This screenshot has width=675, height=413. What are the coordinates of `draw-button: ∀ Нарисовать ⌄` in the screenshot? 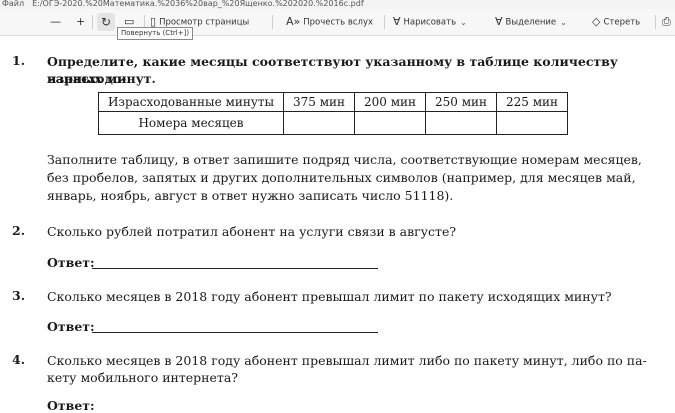 It's located at (430, 22).